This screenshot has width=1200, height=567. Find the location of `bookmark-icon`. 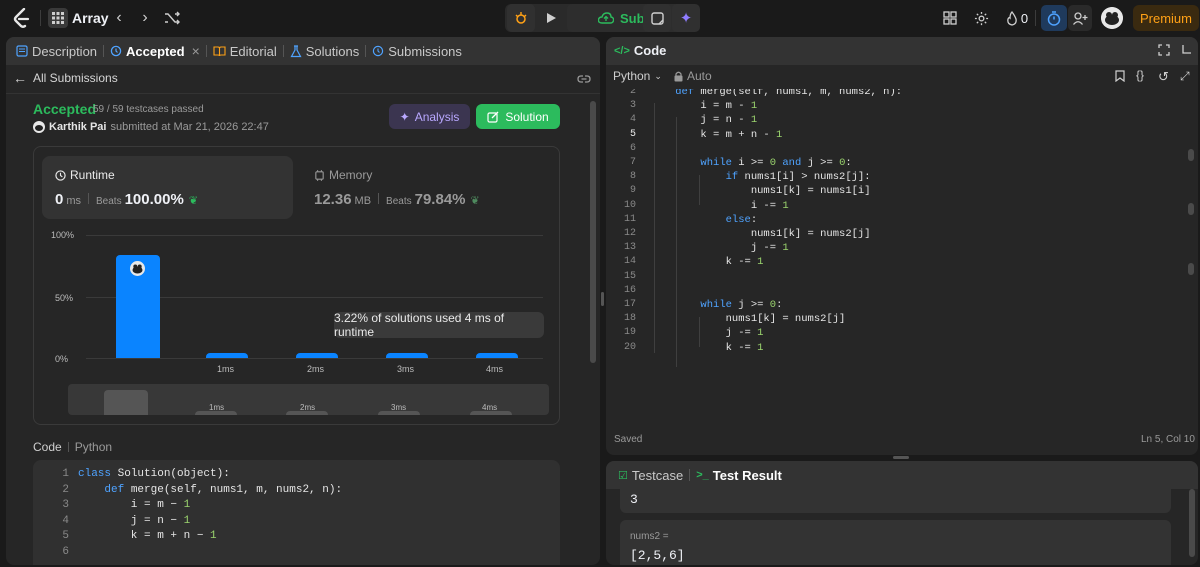

bookmark-icon is located at coordinates (1120, 77).